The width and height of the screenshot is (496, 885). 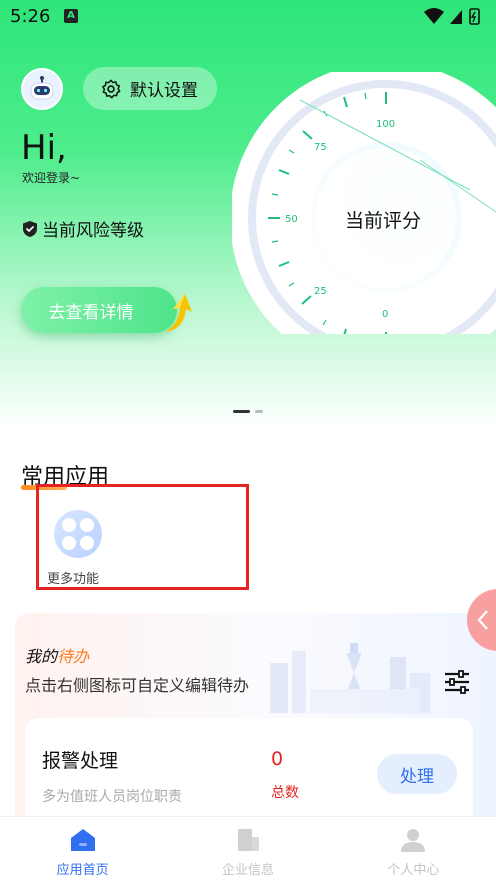 What do you see at coordinates (385, 314) in the screenshot?
I see `gauge-tick-0: 0` at bounding box center [385, 314].